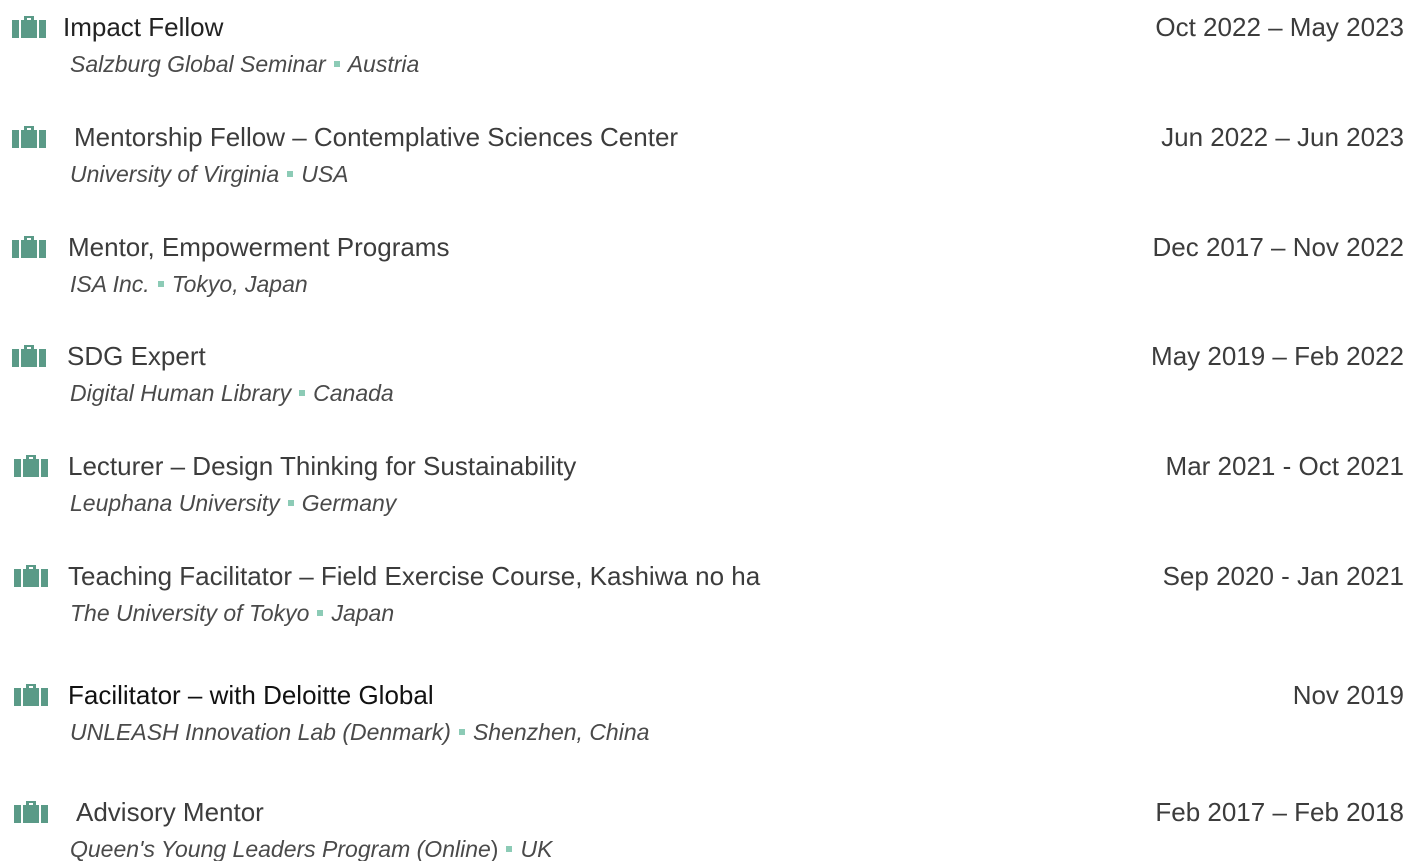 This screenshot has width=1408, height=861. I want to click on organization-name: Leuphana University, so click(175, 503).